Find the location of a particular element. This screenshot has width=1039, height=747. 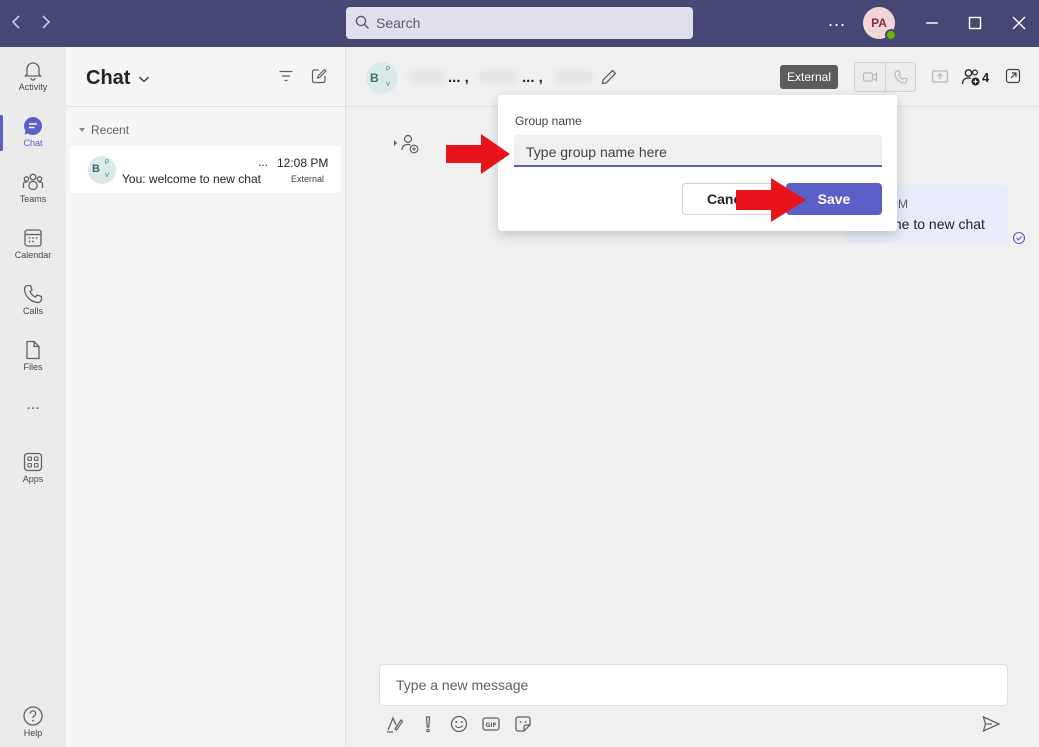

teams-icon is located at coordinates (33, 182).